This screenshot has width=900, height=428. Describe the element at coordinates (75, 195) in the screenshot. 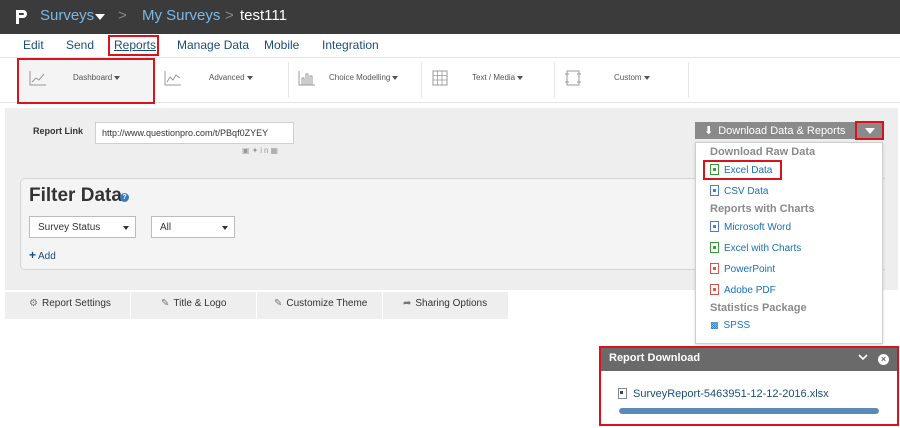

I see `filter-data-title: Filter Data` at that location.